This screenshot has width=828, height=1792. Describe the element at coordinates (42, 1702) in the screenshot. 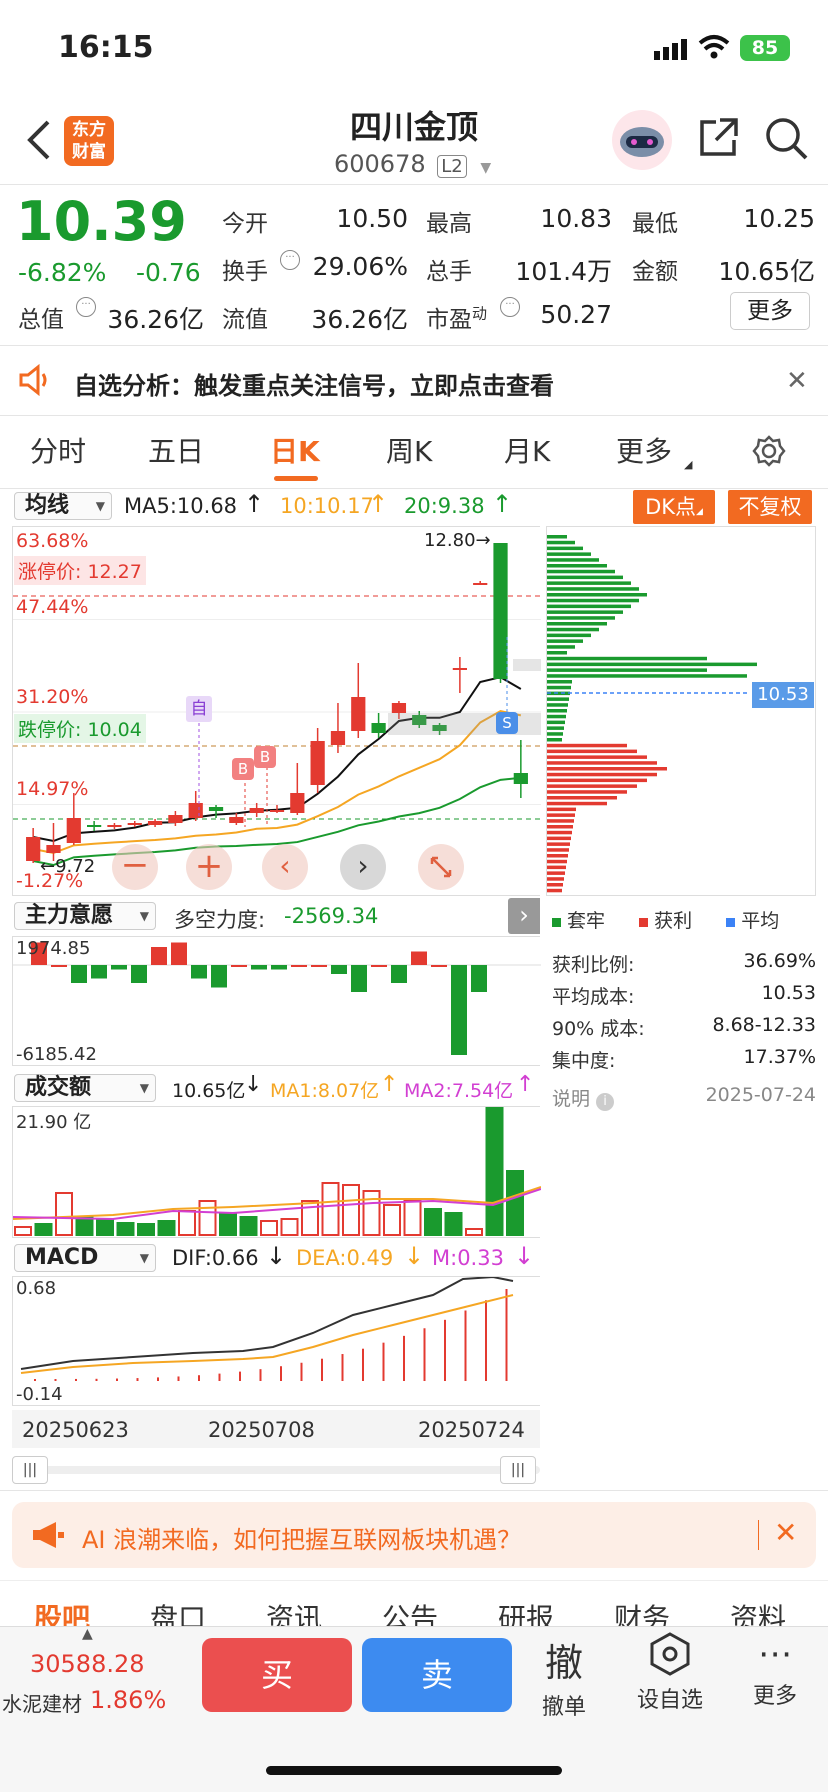

I see `sector-name: 水泥建材` at that location.